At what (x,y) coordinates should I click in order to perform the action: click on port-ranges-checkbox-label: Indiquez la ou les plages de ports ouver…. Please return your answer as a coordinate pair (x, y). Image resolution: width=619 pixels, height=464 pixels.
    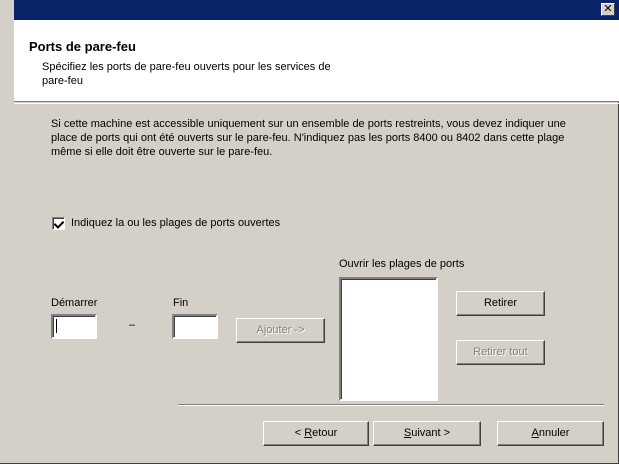
    Looking at the image, I should click on (176, 223).